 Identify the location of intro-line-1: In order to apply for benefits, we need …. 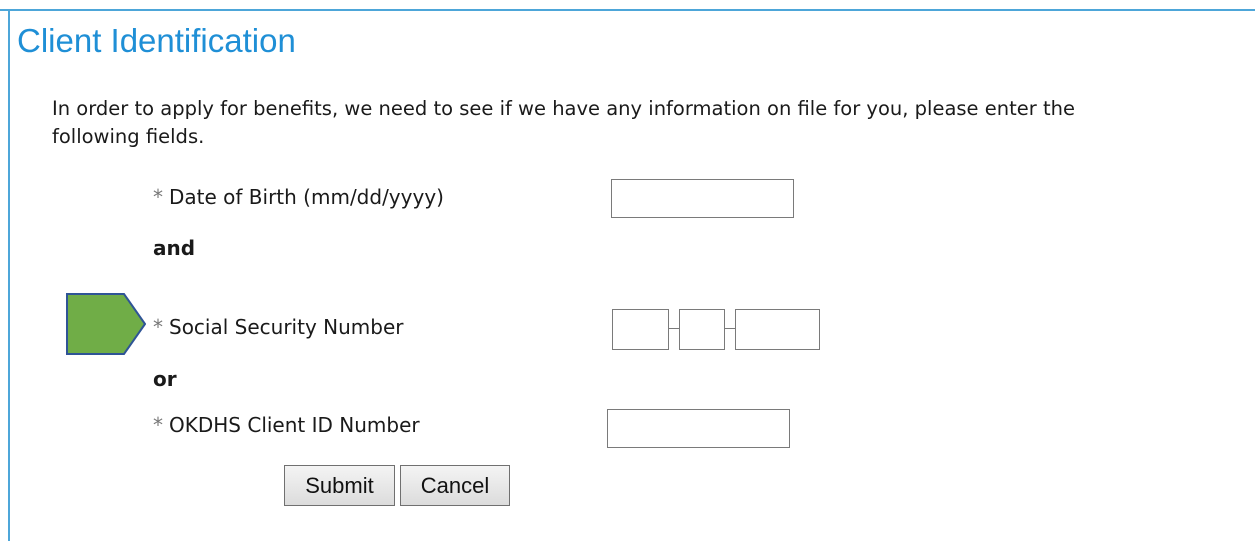
(563, 108).